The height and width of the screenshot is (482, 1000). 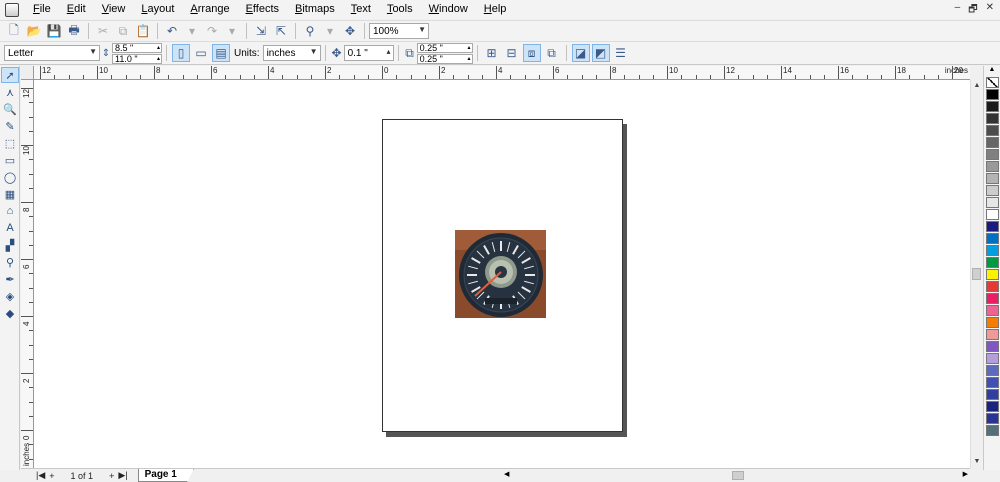 What do you see at coordinates (52, 53) in the screenshot?
I see `paper-size-select: Letter ▼` at bounding box center [52, 53].